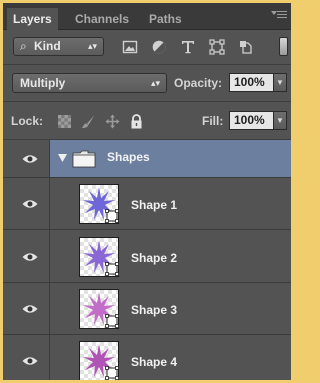 This screenshot has height=383, width=320. I want to click on search-icon: ⌕, so click(23, 46).